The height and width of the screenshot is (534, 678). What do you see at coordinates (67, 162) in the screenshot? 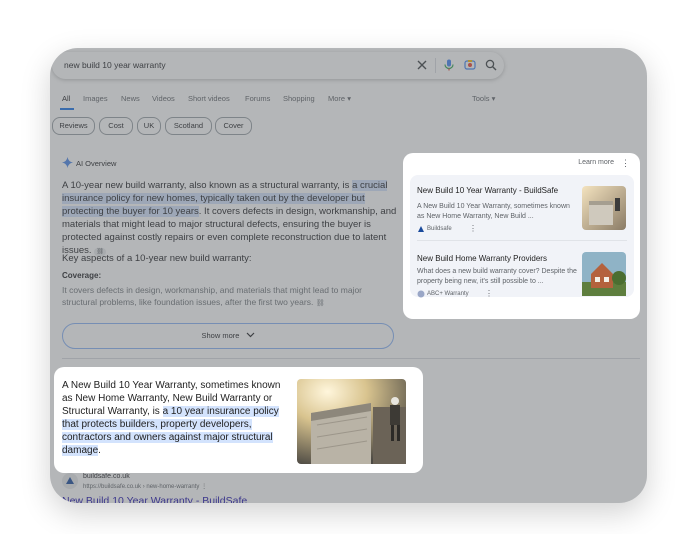
I see `ai-sparkle-icon` at bounding box center [67, 162].